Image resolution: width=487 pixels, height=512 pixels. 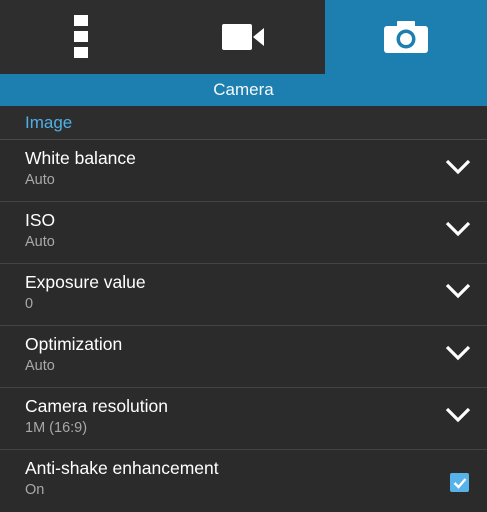 I want to click on tab-more-settings, so click(x=81, y=37).